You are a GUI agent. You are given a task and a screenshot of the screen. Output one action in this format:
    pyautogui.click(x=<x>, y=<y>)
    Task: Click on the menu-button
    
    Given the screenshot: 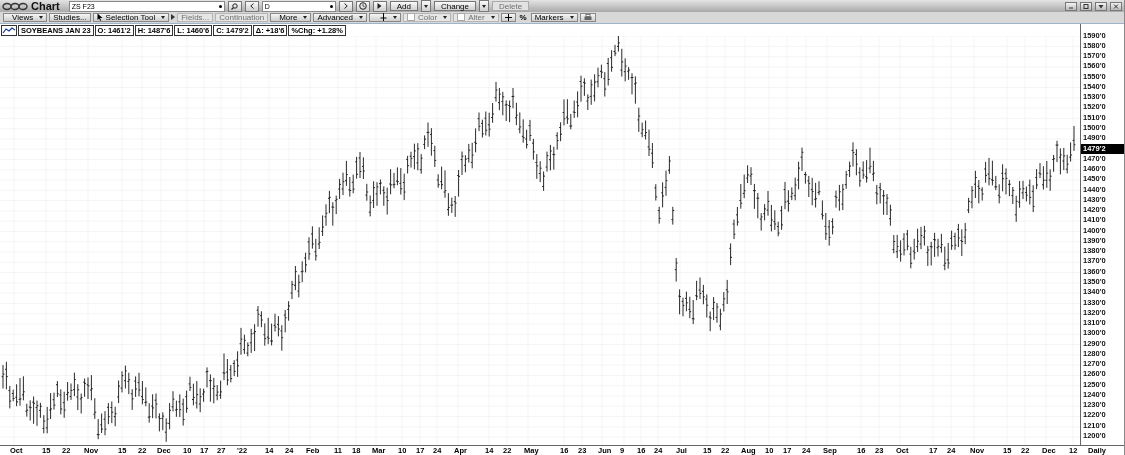 What is the action you would take?
    pyautogui.click(x=1101, y=6)
    